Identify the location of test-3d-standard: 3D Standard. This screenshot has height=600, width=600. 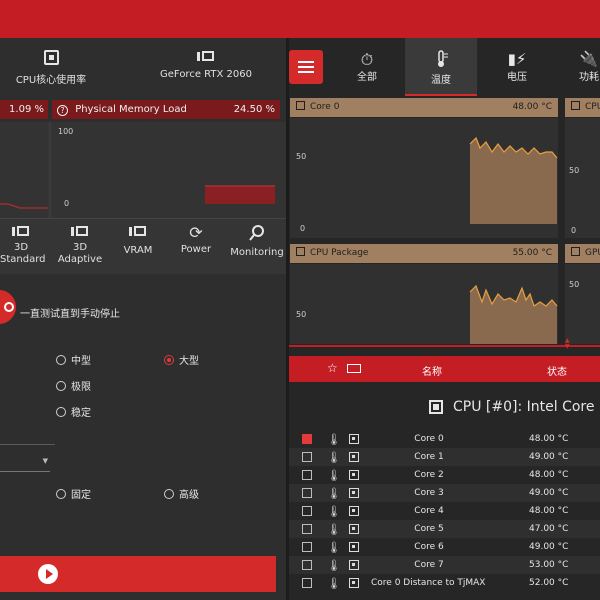
(23, 245).